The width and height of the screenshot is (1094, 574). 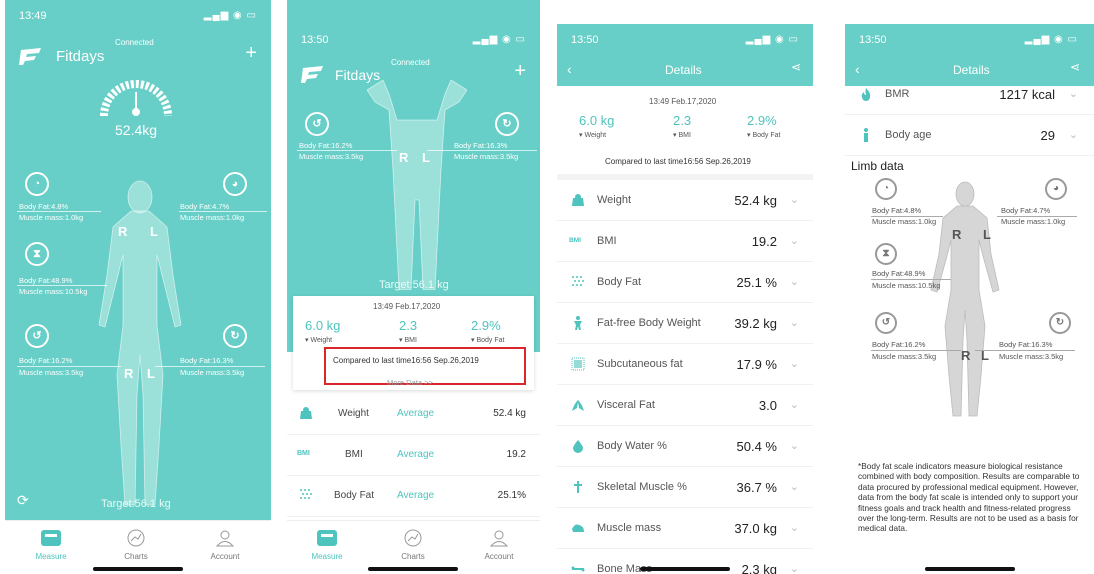 I want to click on detail-value: 1217 kcal, so click(x=1027, y=94).